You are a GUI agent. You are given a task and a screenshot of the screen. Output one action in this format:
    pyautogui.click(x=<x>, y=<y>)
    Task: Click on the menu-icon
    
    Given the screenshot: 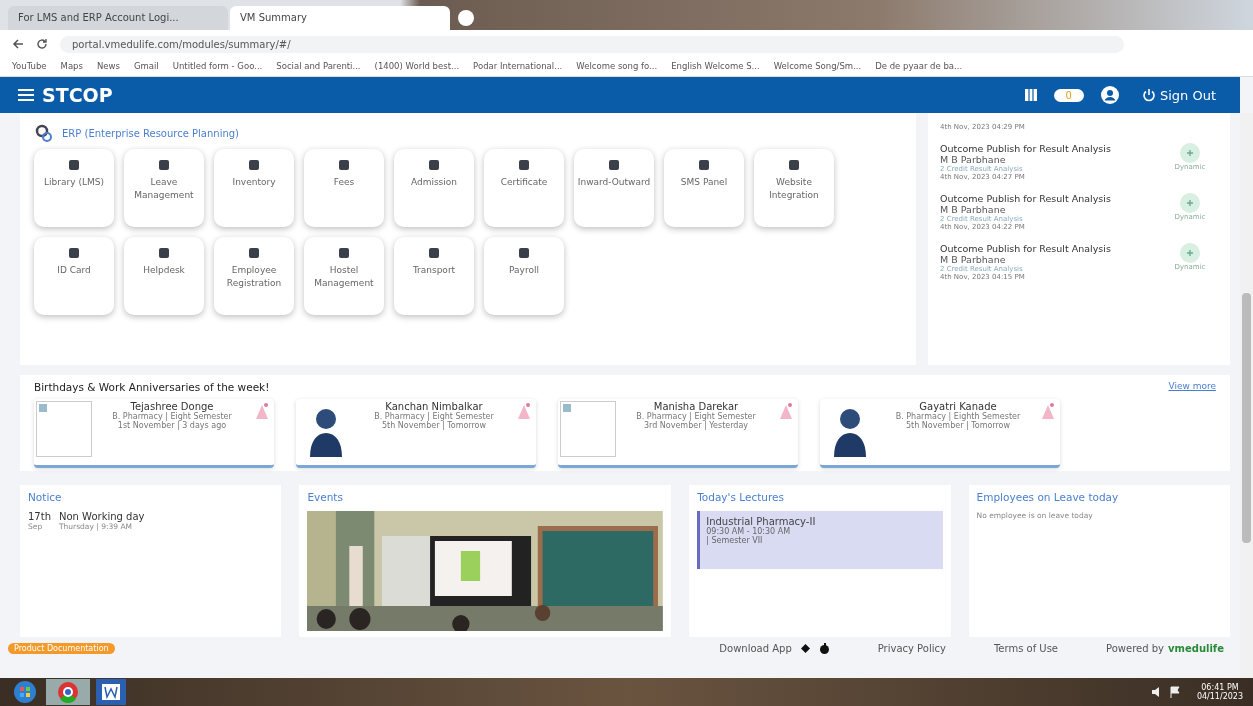 What is the action you would take?
    pyautogui.click(x=26, y=95)
    